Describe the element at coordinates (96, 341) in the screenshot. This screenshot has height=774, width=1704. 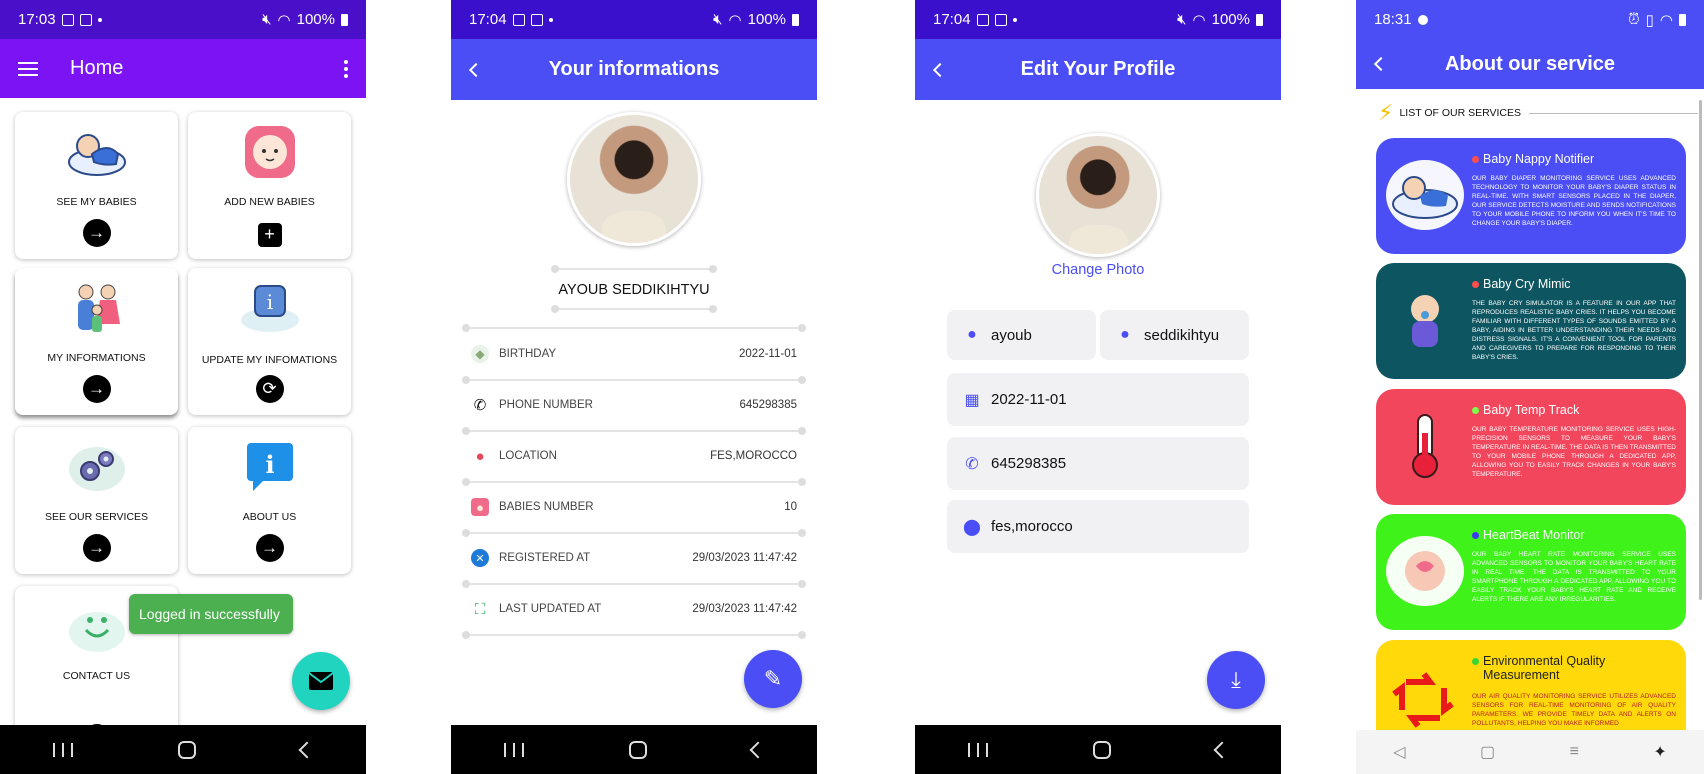
I see `my-informations-card: MY INFORMATIONS →` at that location.